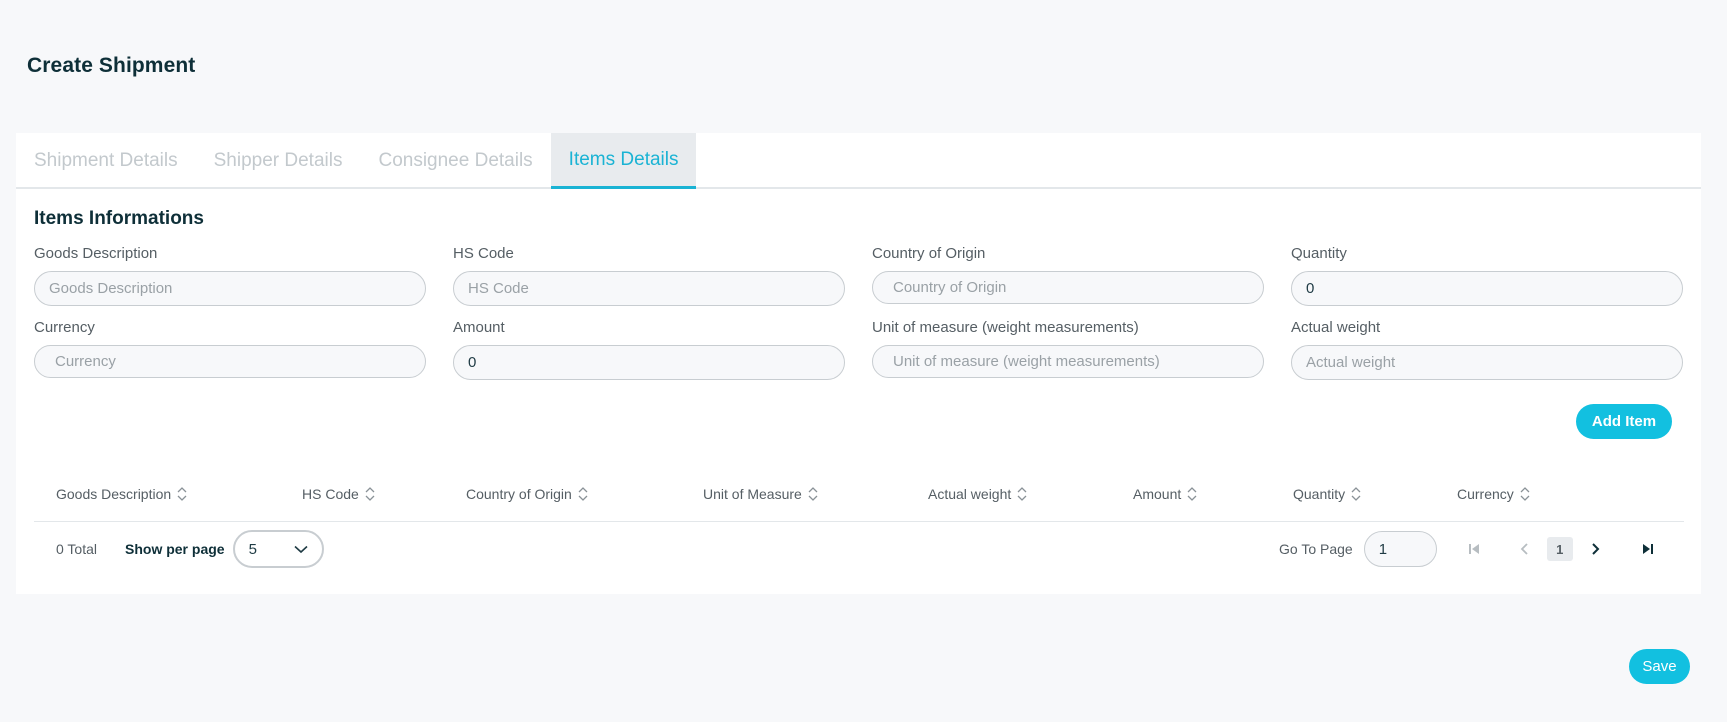  I want to click on amount-label: Amount, so click(479, 327).